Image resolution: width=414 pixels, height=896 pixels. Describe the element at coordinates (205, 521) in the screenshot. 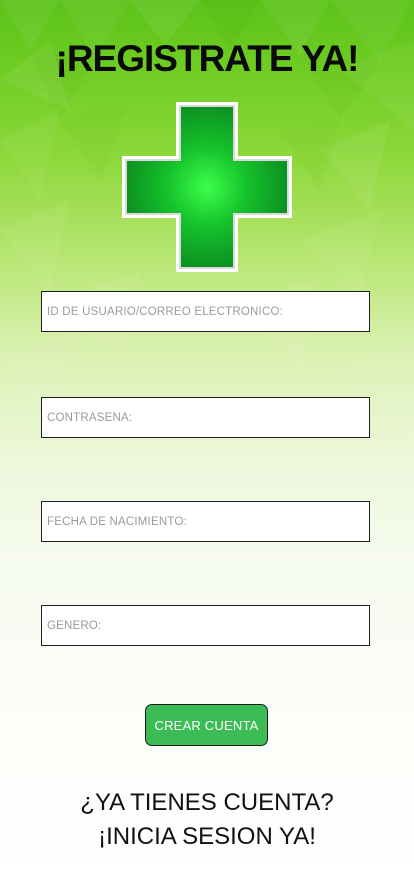

I see `birthdate-field` at that location.